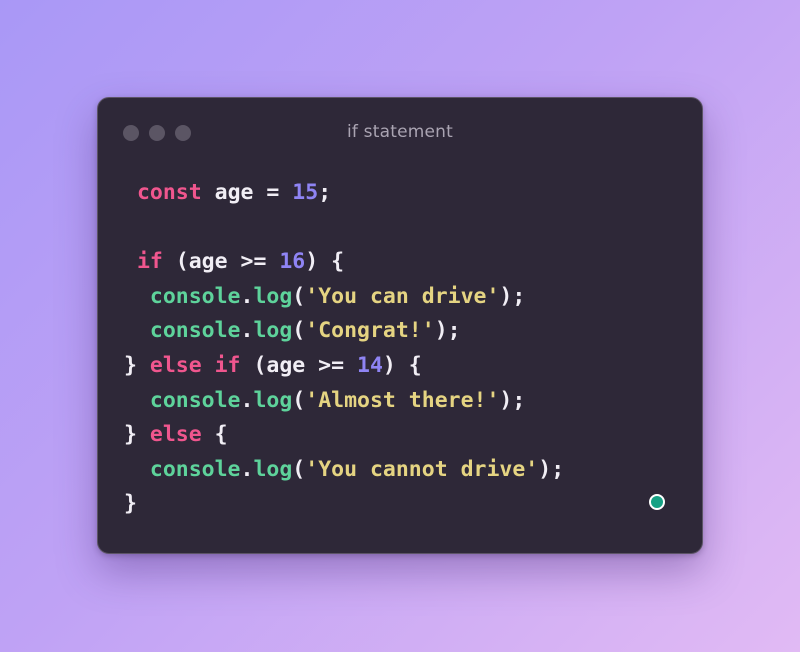 This screenshot has width=800, height=652. Describe the element at coordinates (214, 435) in the screenshot. I see `code-text: {` at that location.